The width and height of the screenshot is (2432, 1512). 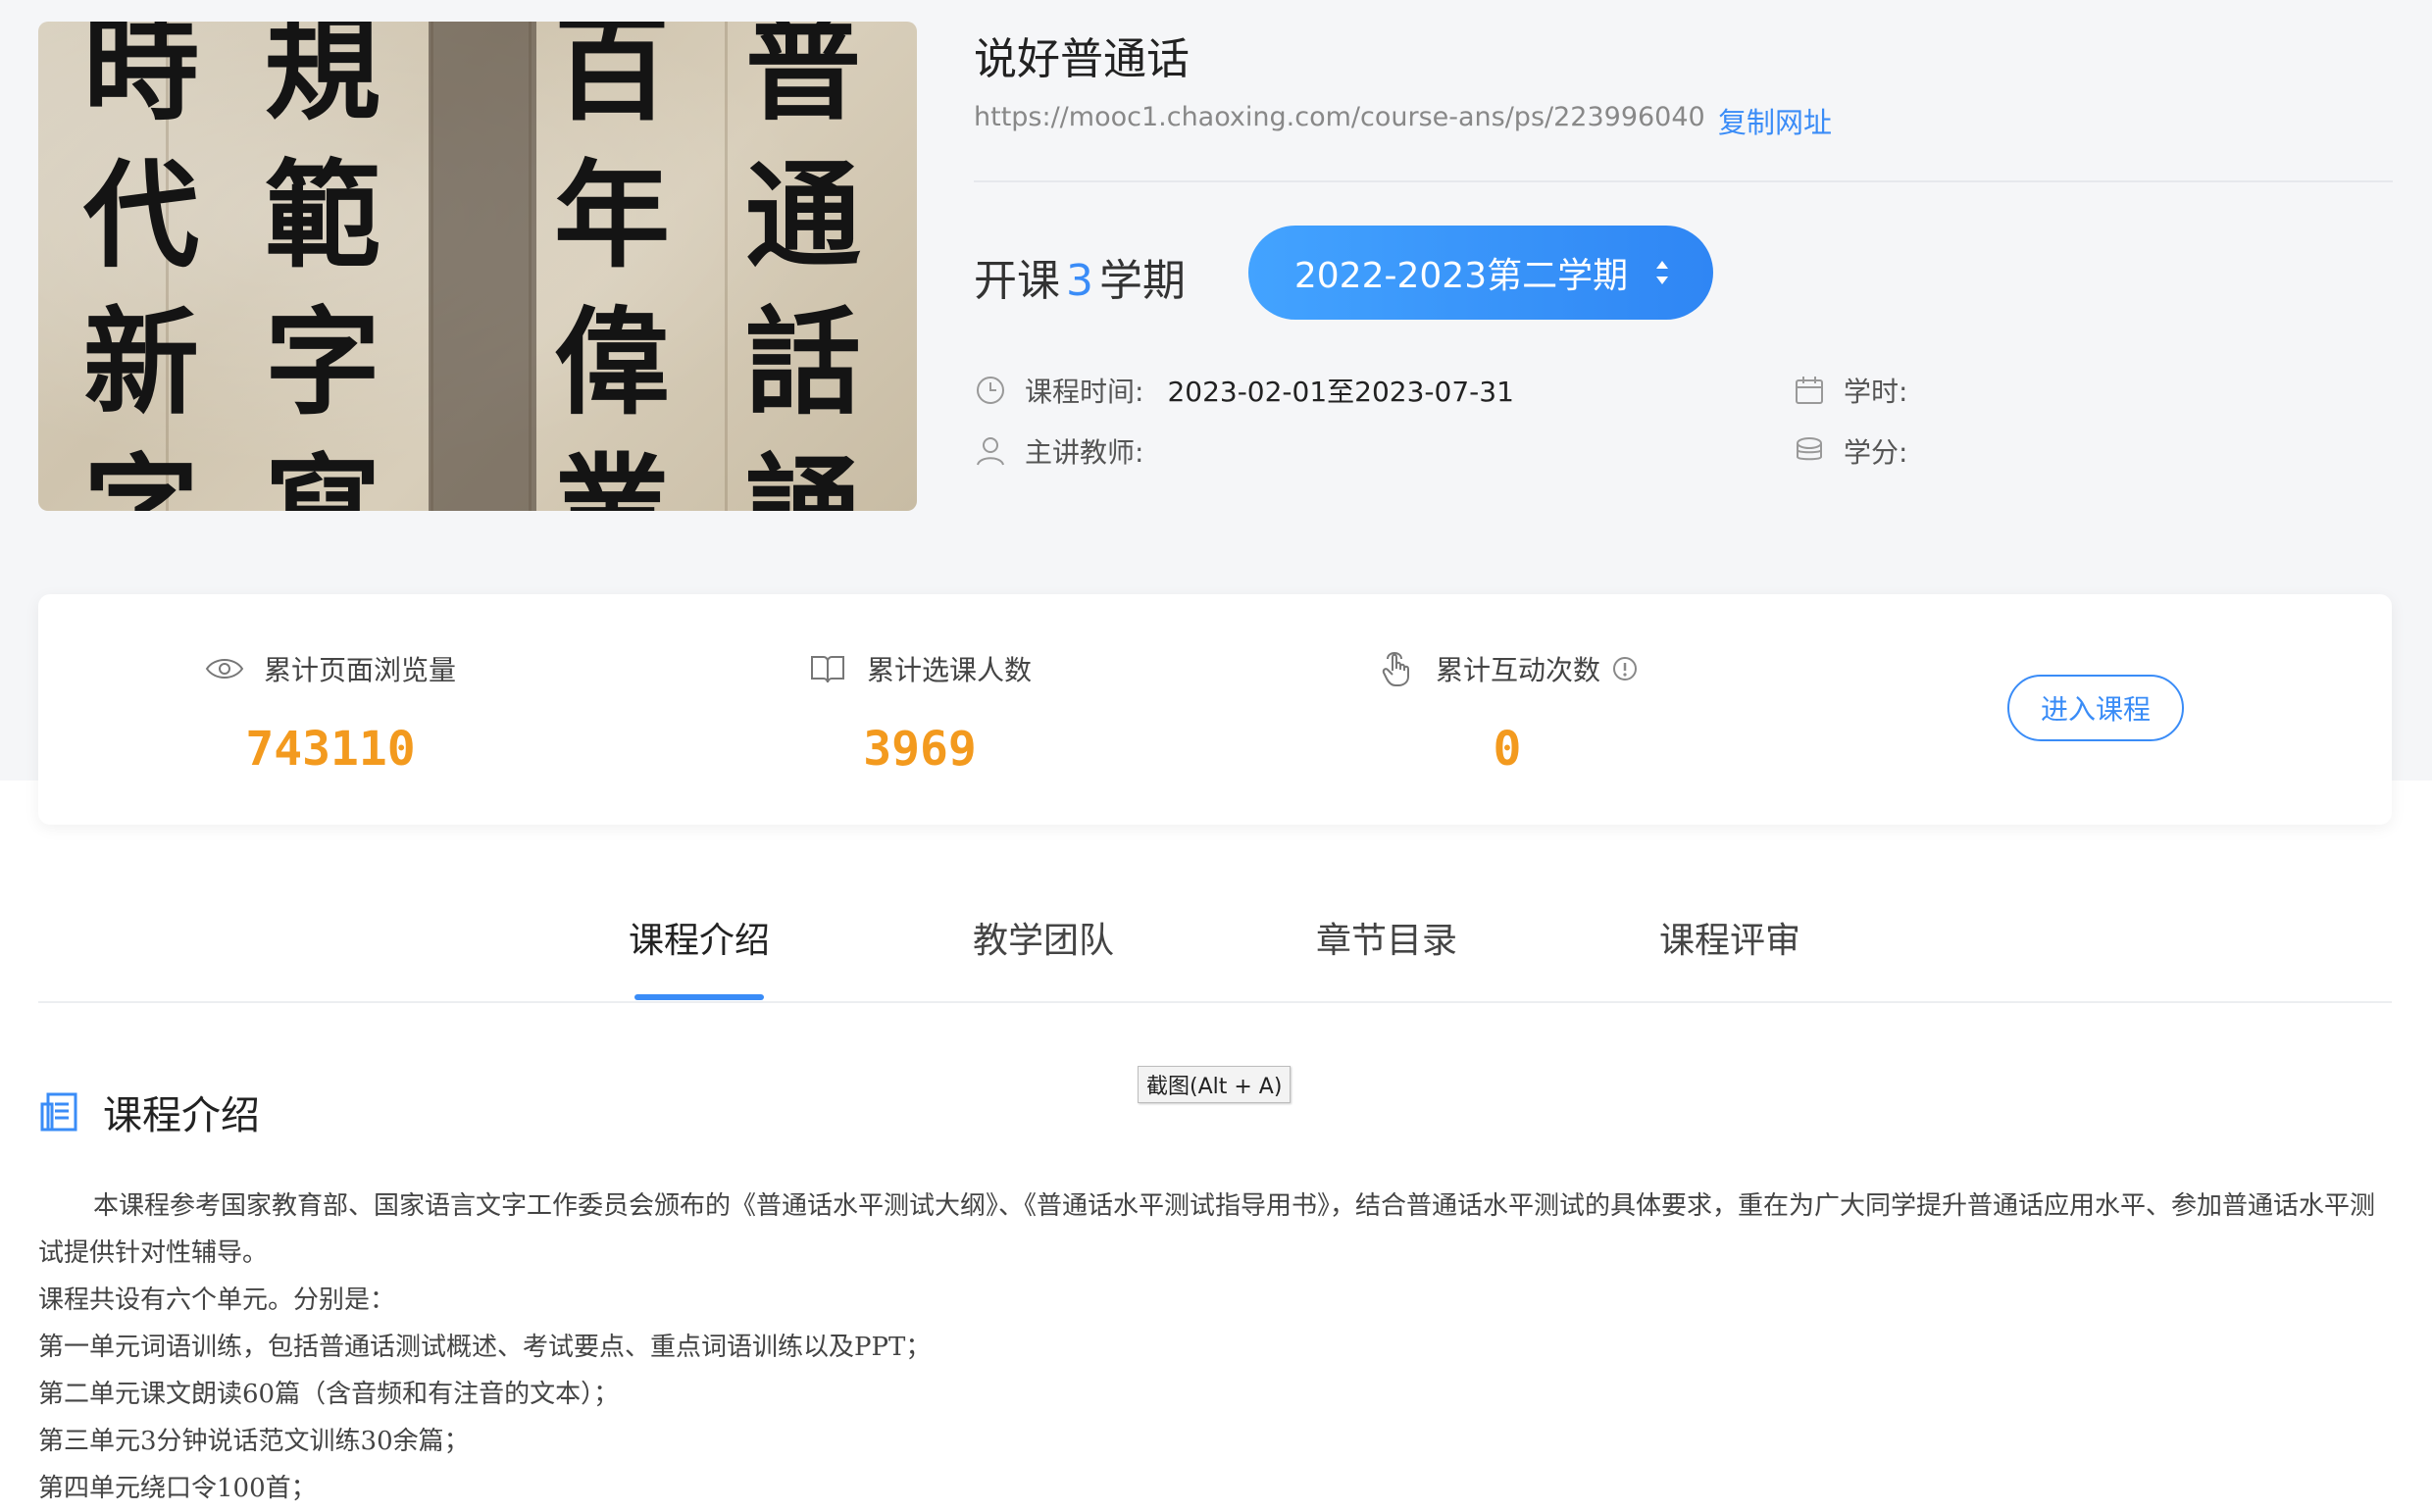 What do you see at coordinates (1507, 713) in the screenshot?
I see `interact-stat: 累计互动次数 0` at bounding box center [1507, 713].